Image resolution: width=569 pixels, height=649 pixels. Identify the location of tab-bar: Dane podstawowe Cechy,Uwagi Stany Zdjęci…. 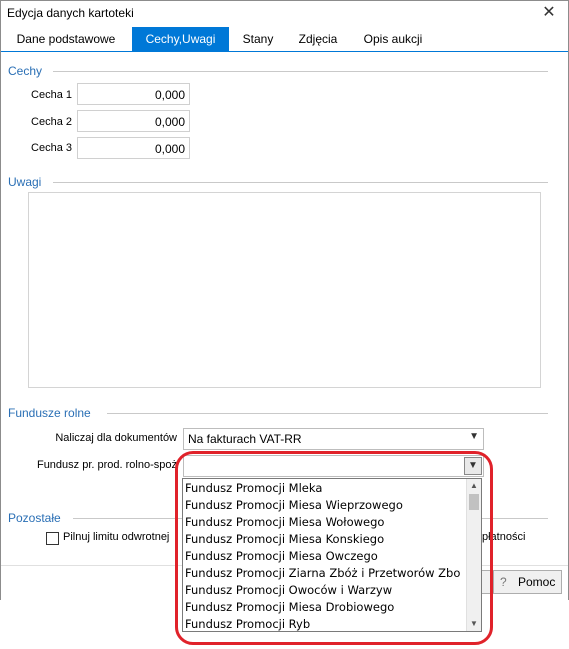
(284, 39).